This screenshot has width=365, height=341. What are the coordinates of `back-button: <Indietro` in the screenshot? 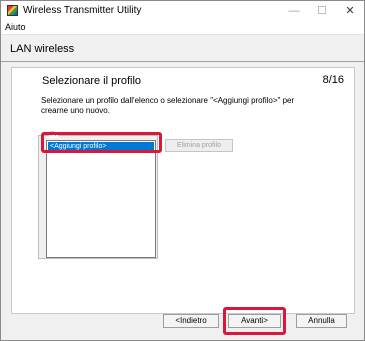 It's located at (191, 321).